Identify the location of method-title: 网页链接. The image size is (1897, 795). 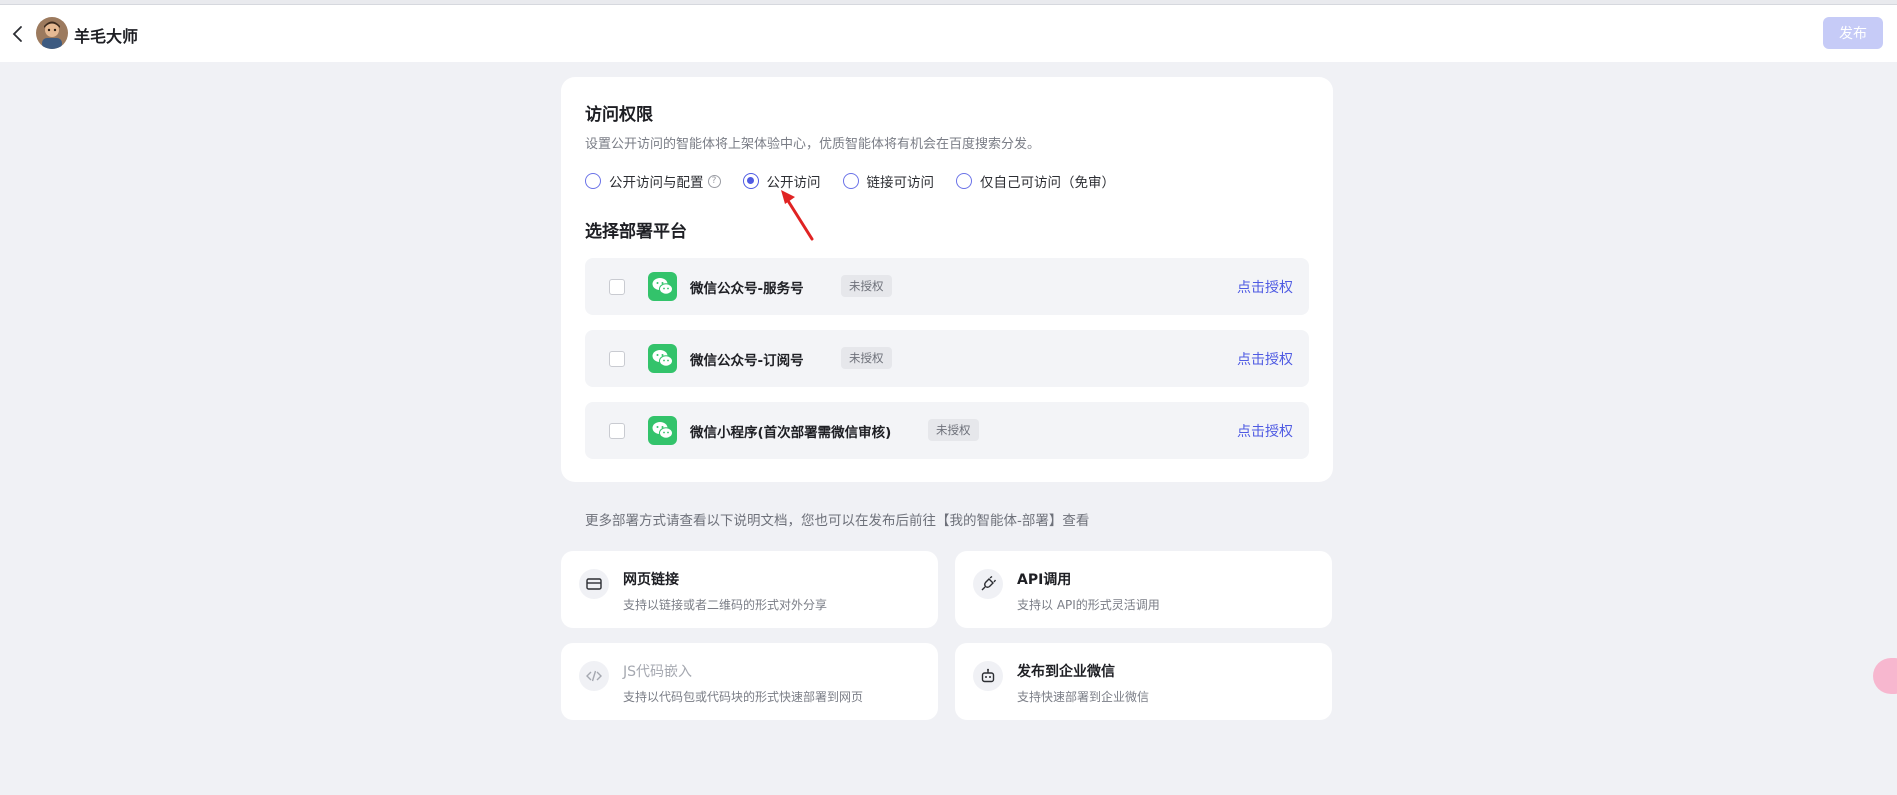
(651, 580).